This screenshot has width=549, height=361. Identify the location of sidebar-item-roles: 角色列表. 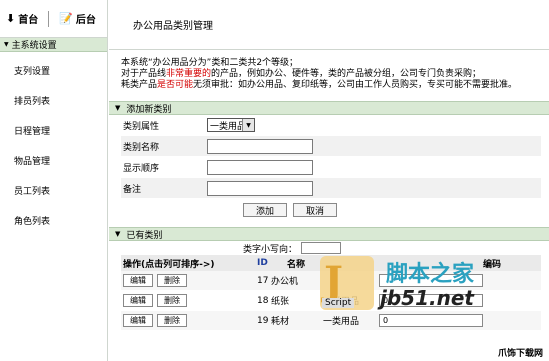
(60, 222).